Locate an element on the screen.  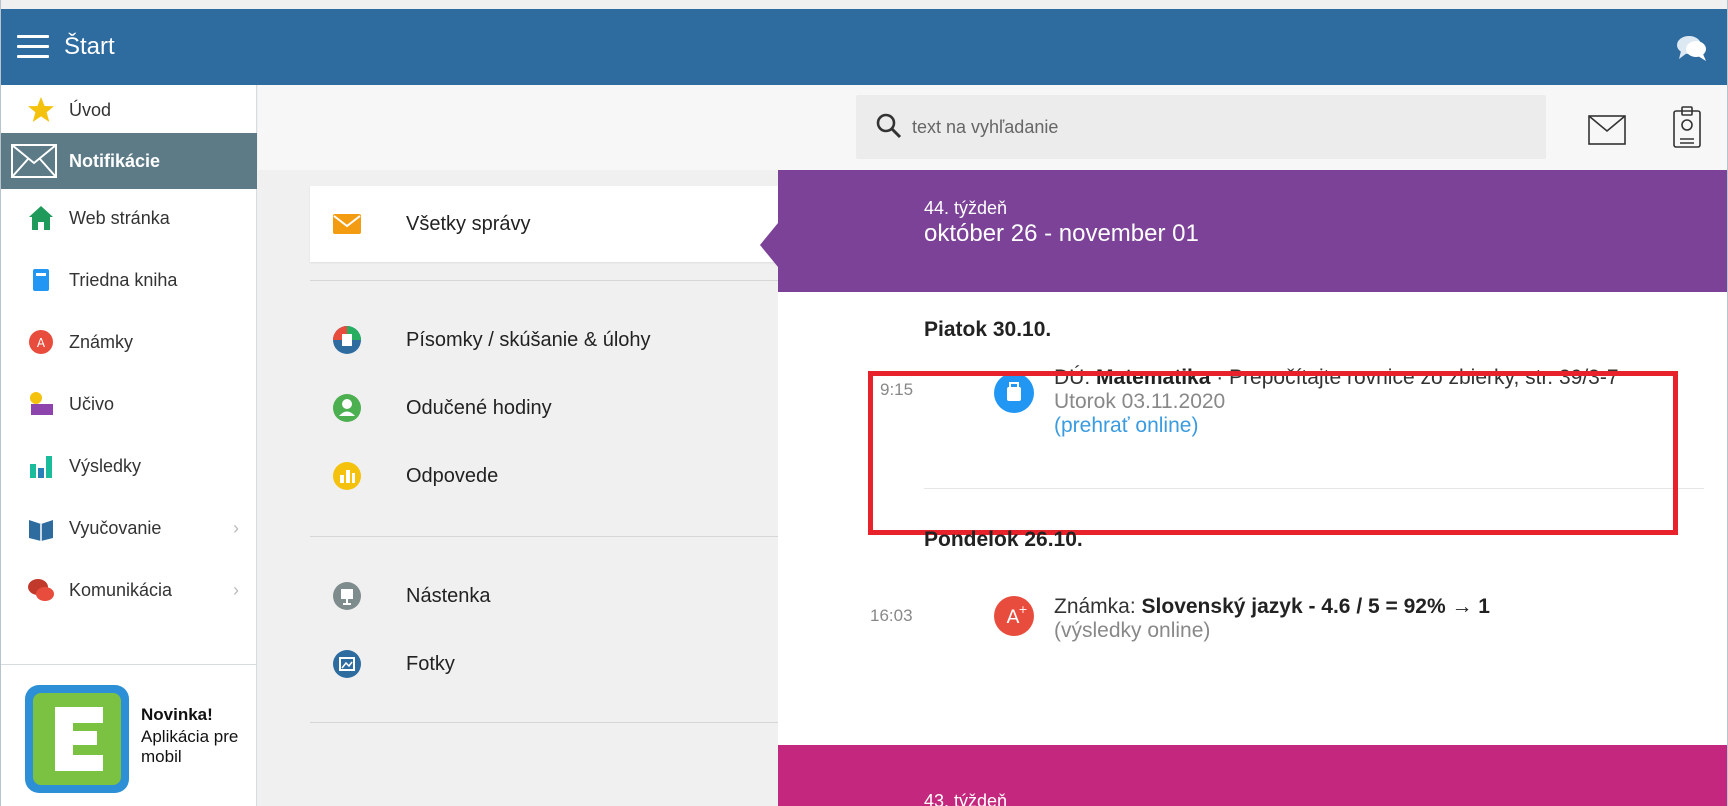
star-icon is located at coordinates (41, 109).